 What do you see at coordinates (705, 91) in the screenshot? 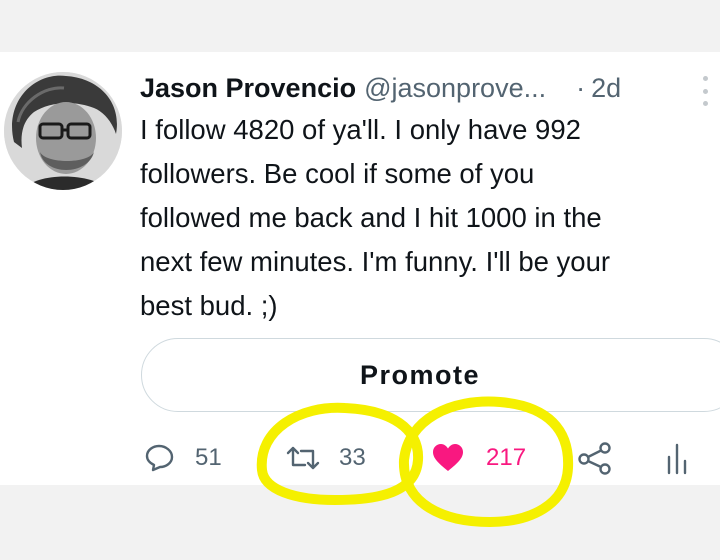
I see `more-options-icon` at bounding box center [705, 91].